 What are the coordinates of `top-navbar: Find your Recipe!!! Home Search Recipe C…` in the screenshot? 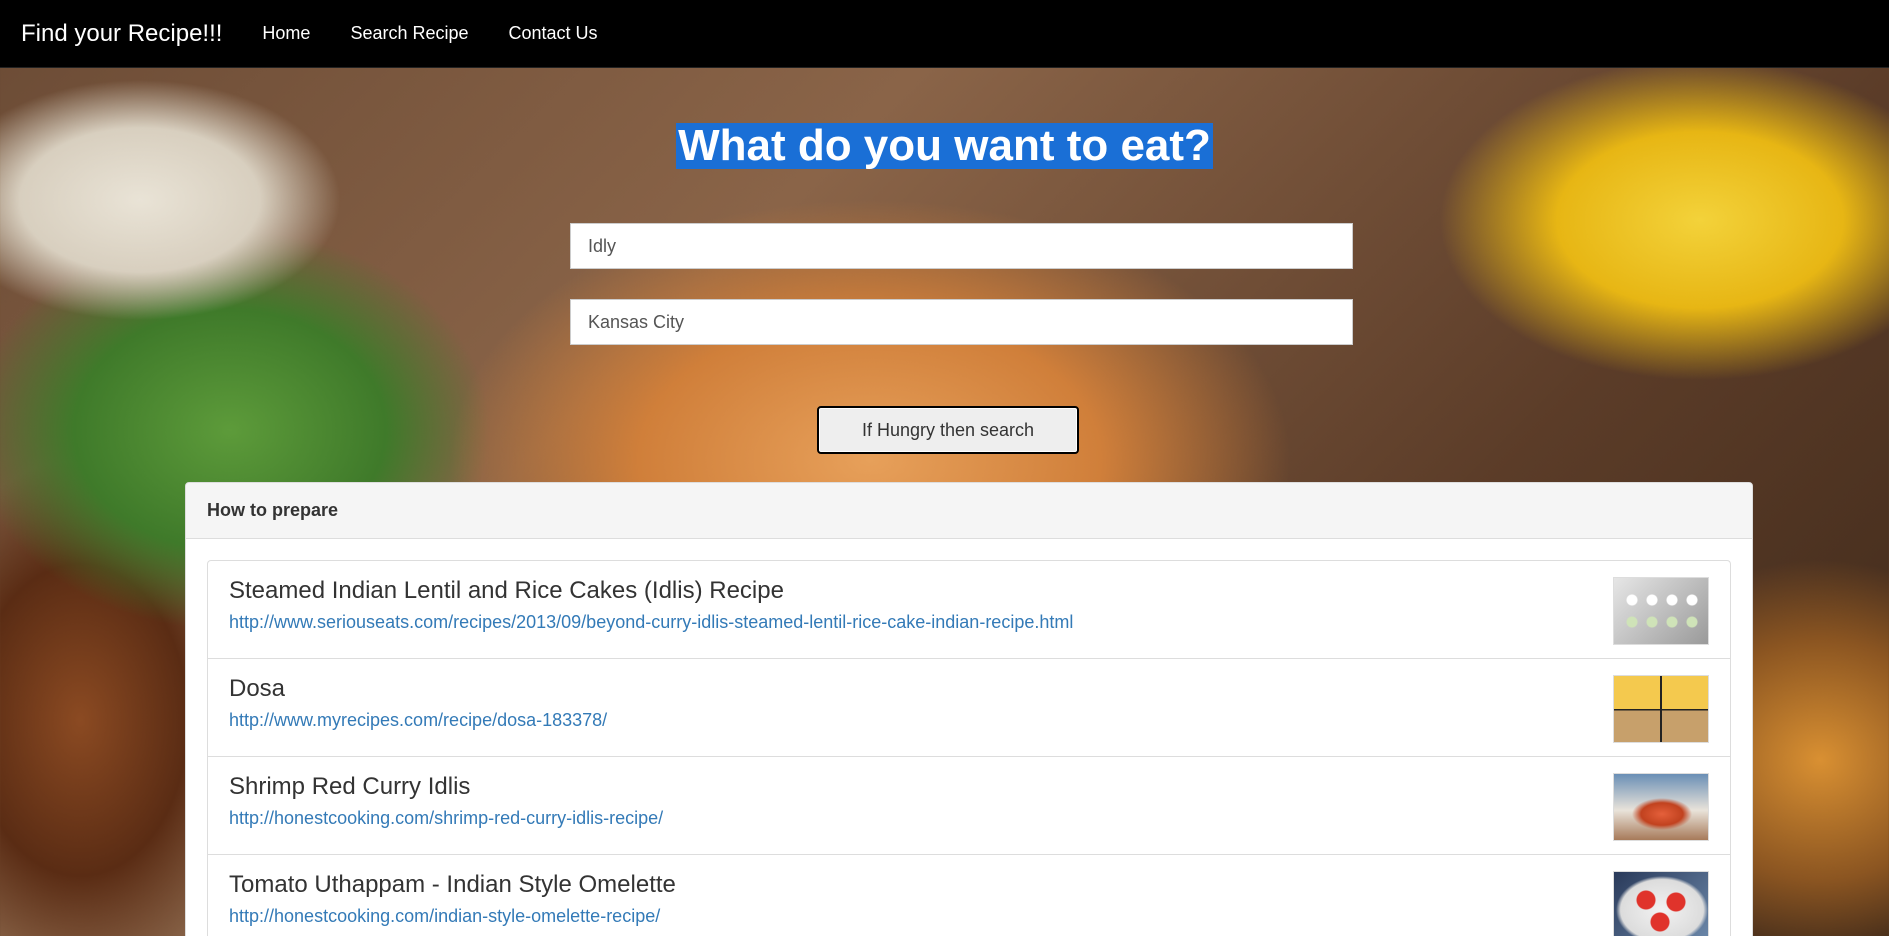 It's located at (944, 34).